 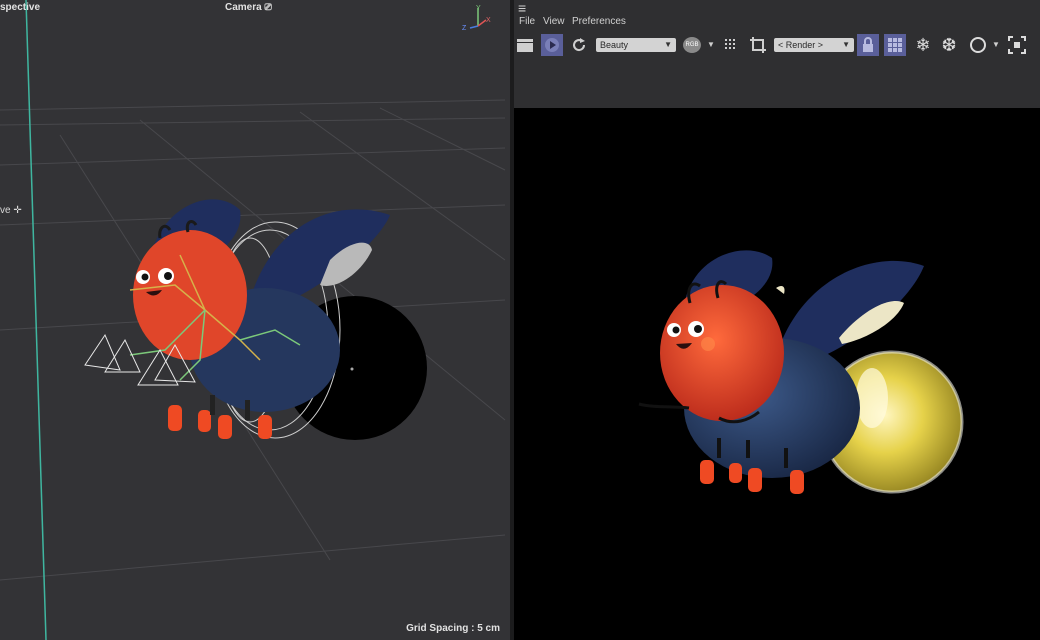 I want to click on camera-label-text: Camera, so click(x=243, y=7).